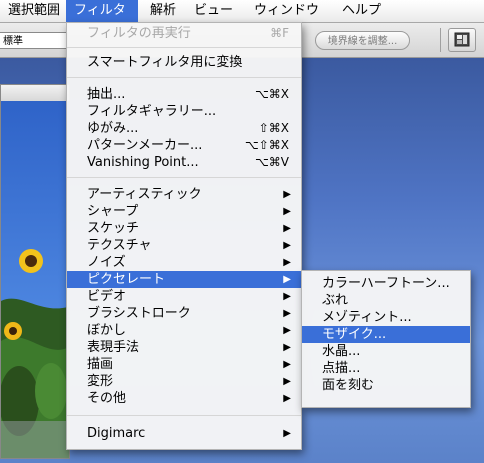 The height and width of the screenshot is (463, 484). Describe the element at coordinates (34, 11) in the screenshot. I see `menu-select: 選択範囲` at that location.